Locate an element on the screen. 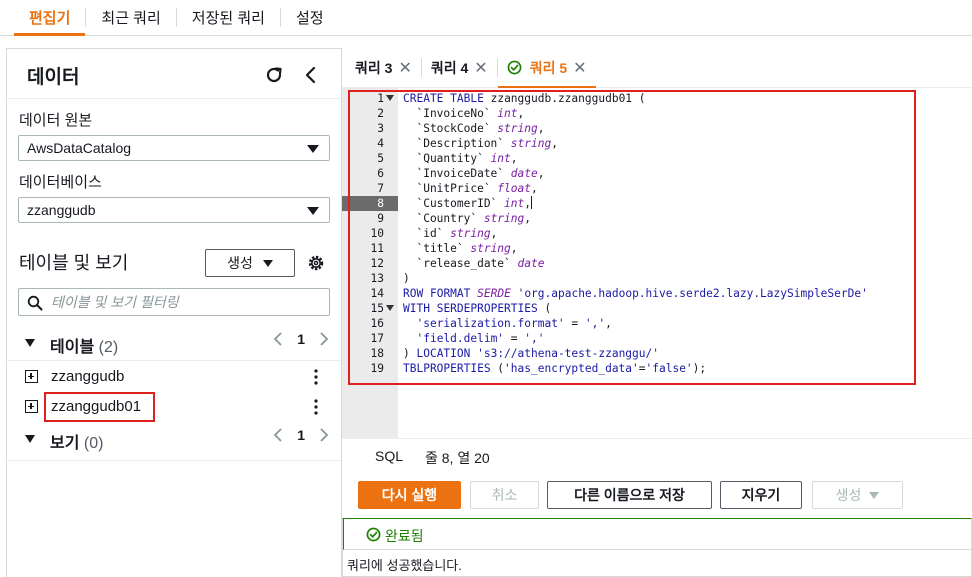 Image resolution: width=972 pixels, height=577 pixels. tab-settings: 설정 is located at coordinates (310, 17).